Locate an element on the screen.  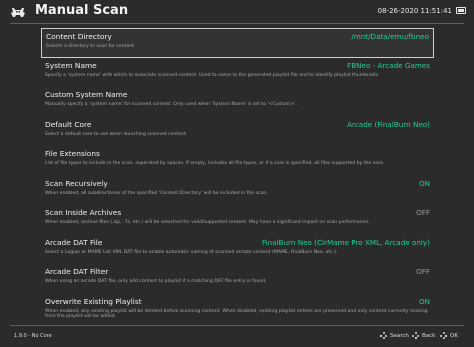
ok-hint: OK is located at coordinates (449, 335).